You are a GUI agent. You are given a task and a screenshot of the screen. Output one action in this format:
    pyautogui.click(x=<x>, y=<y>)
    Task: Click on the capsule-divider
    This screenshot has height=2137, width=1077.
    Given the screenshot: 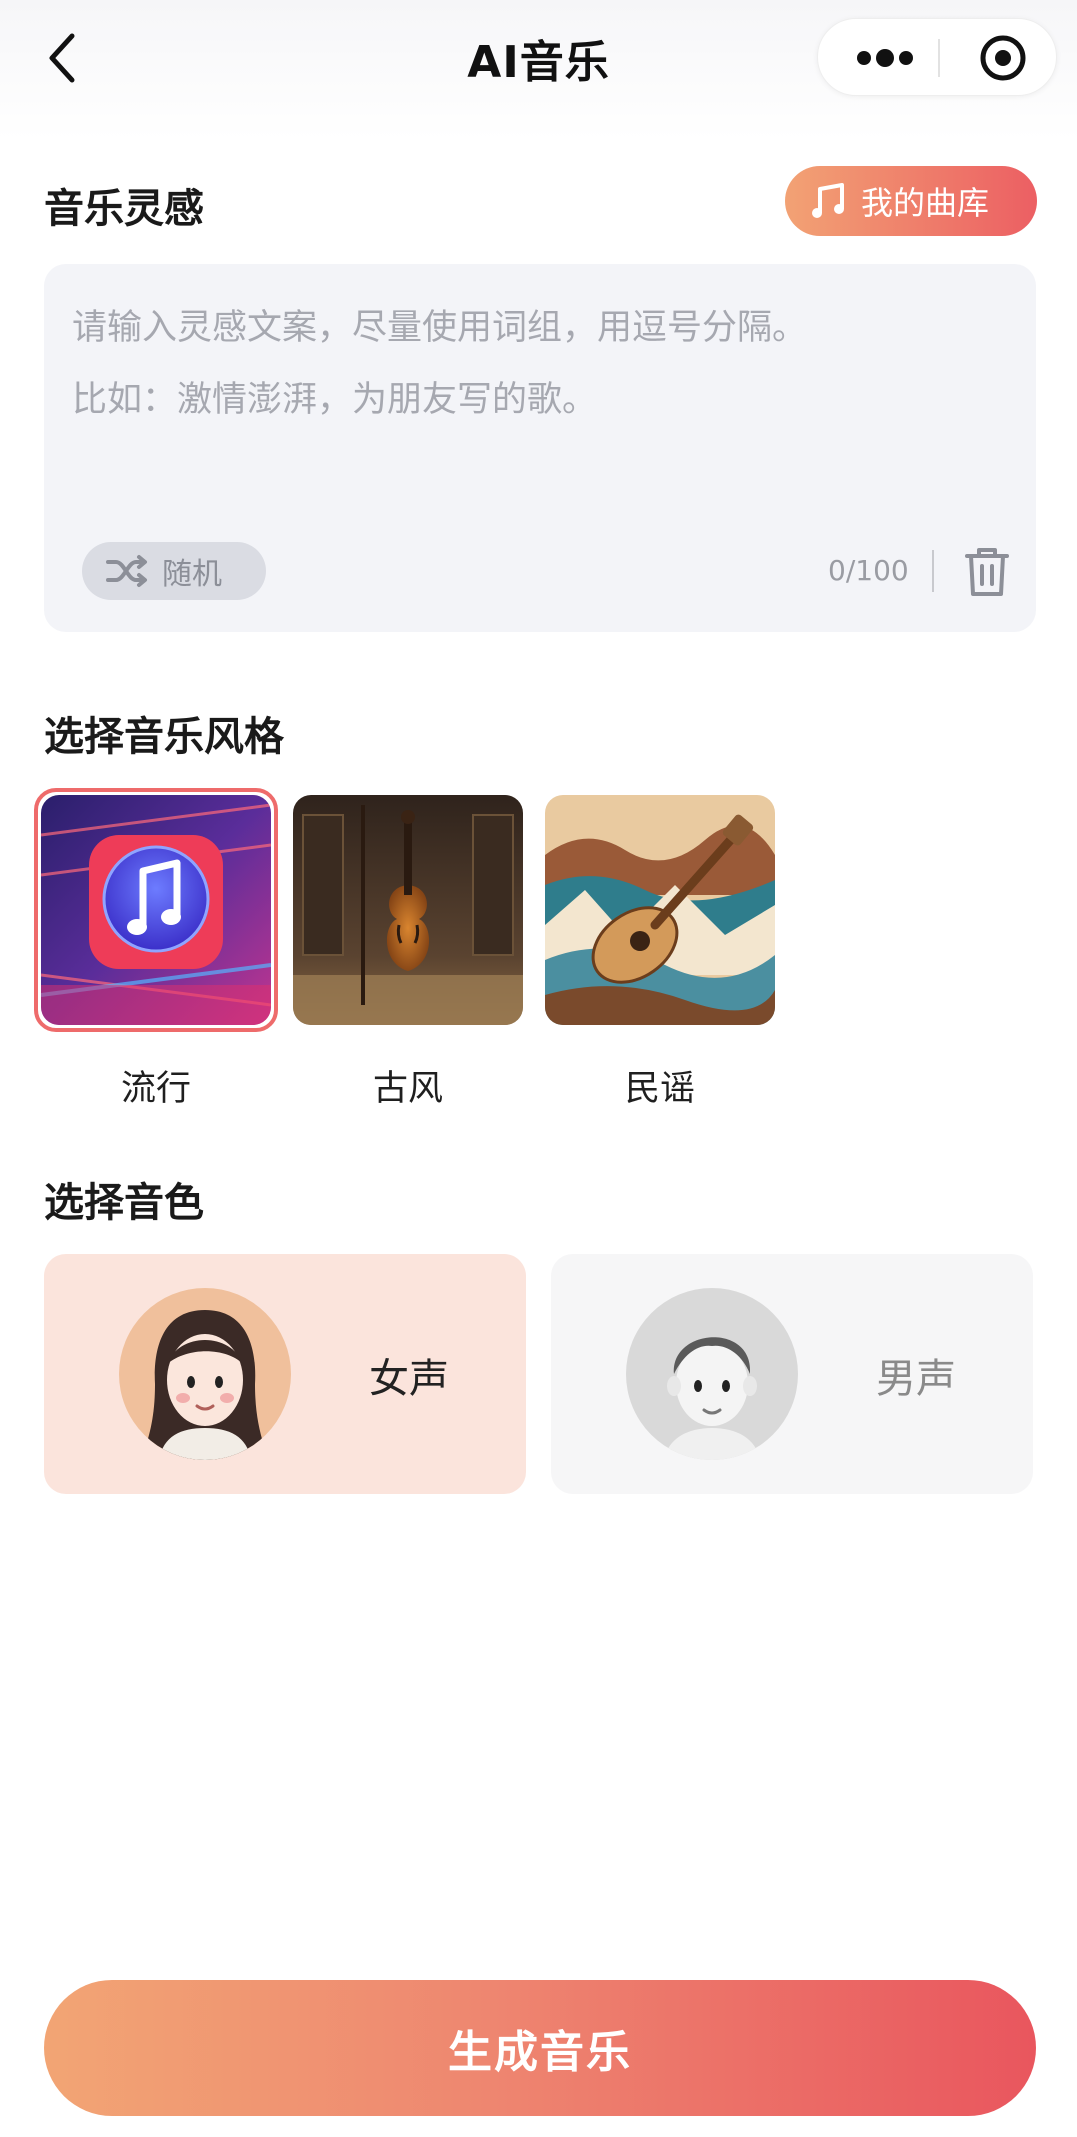 What is the action you would take?
    pyautogui.click(x=939, y=58)
    